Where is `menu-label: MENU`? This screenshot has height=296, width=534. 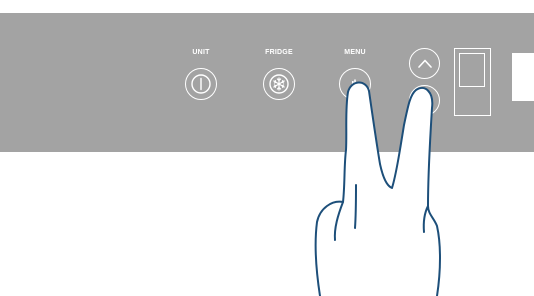
menu-label: MENU is located at coordinates (355, 52).